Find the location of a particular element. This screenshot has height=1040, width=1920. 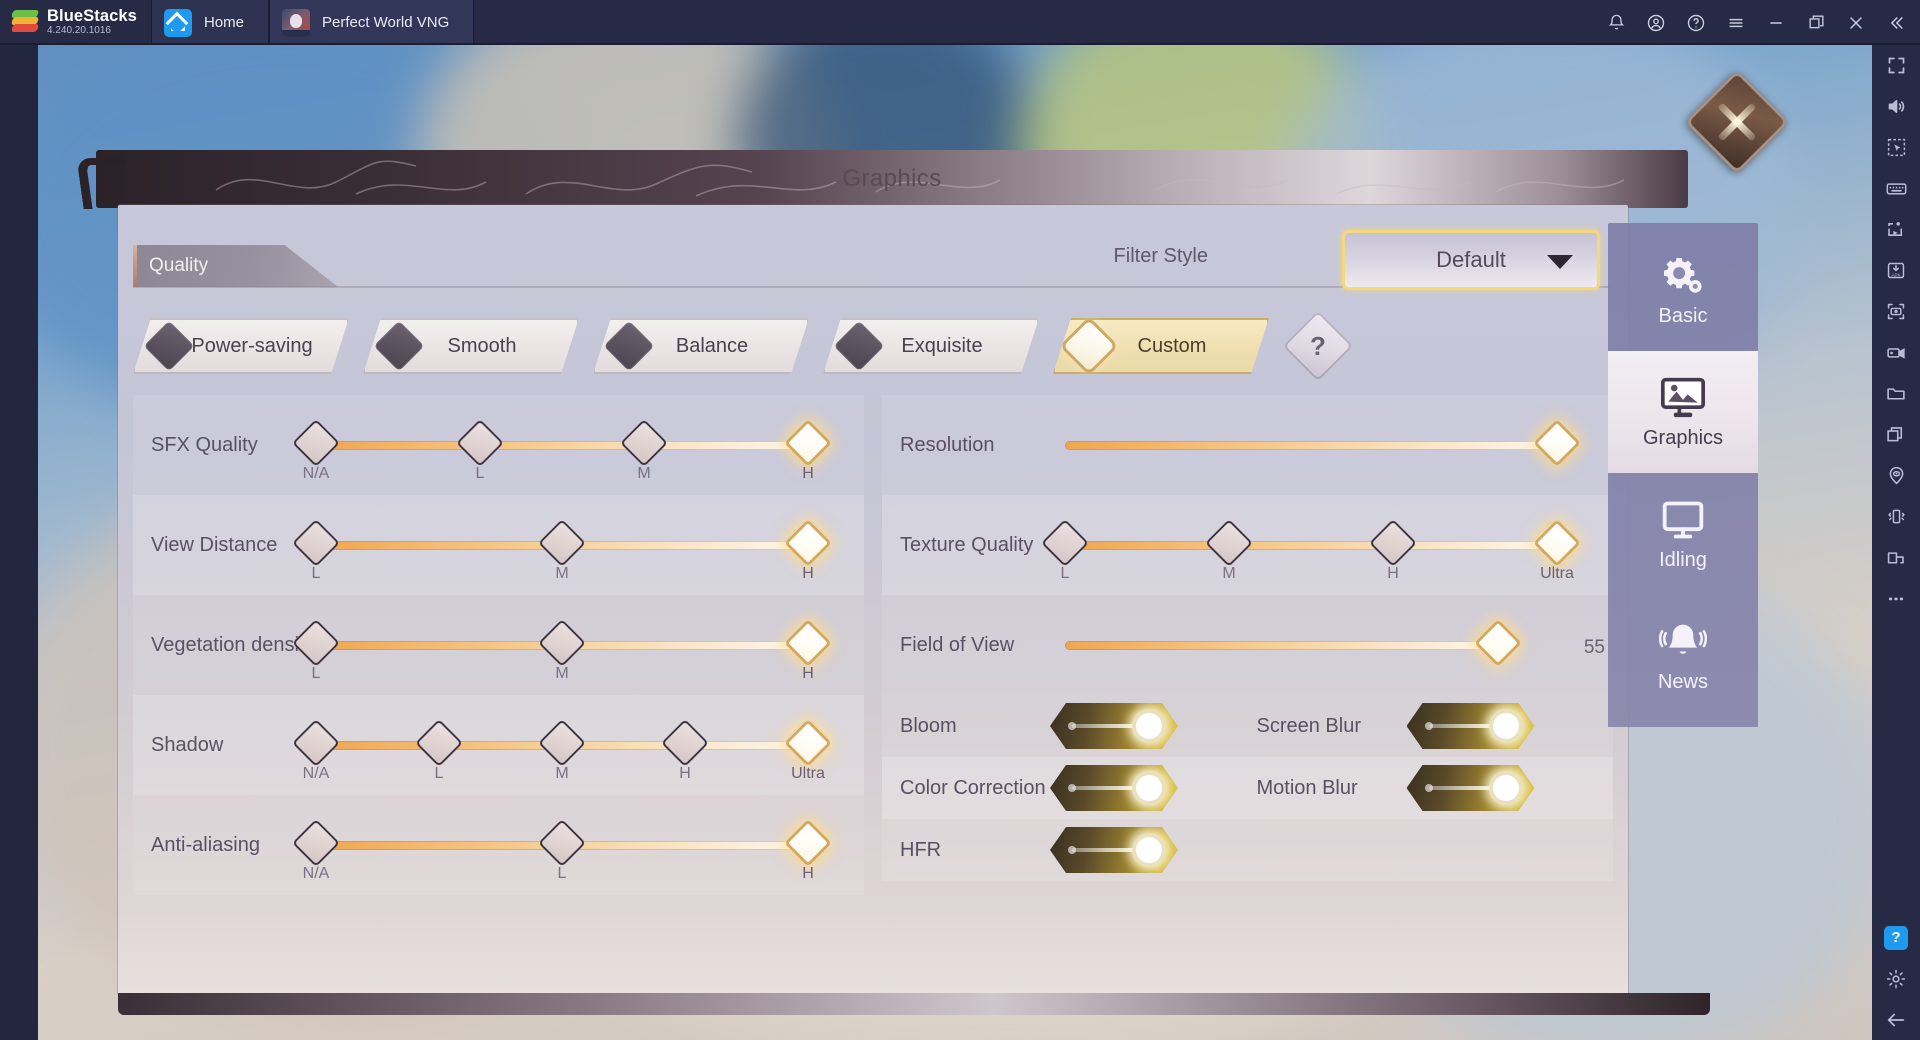

window-controls is located at coordinates (1758, 22).